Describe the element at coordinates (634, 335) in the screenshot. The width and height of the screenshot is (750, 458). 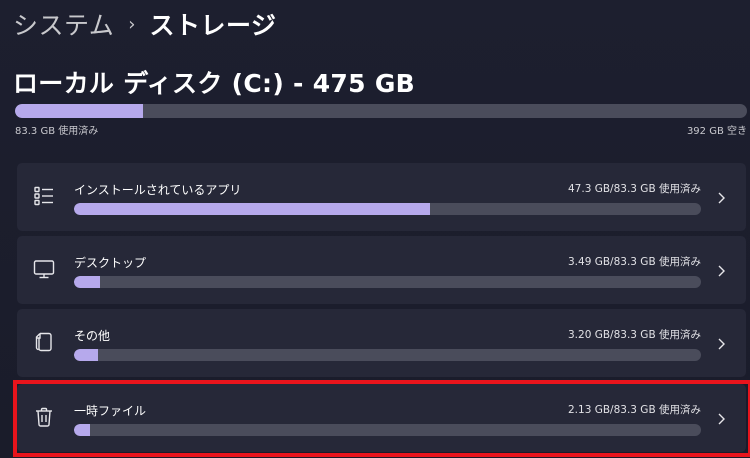
I see `category-usage: 3.20 GB/83.3 GB 使用済み` at that location.